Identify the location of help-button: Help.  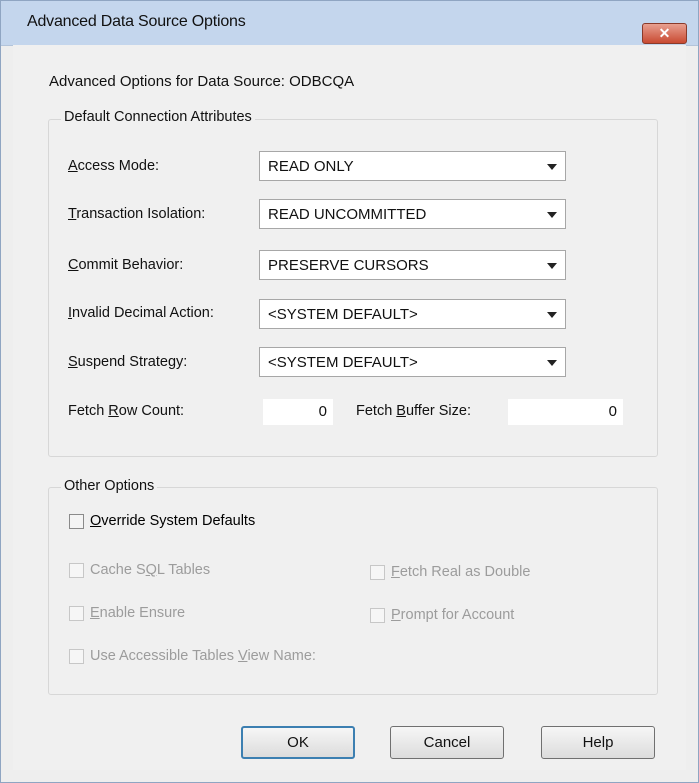
(598, 742).